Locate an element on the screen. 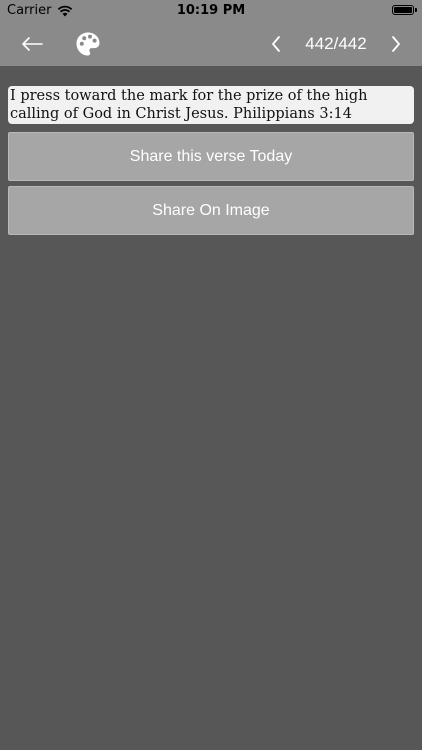 The height and width of the screenshot is (750, 422). previous-verse-button is located at coordinates (276, 44).